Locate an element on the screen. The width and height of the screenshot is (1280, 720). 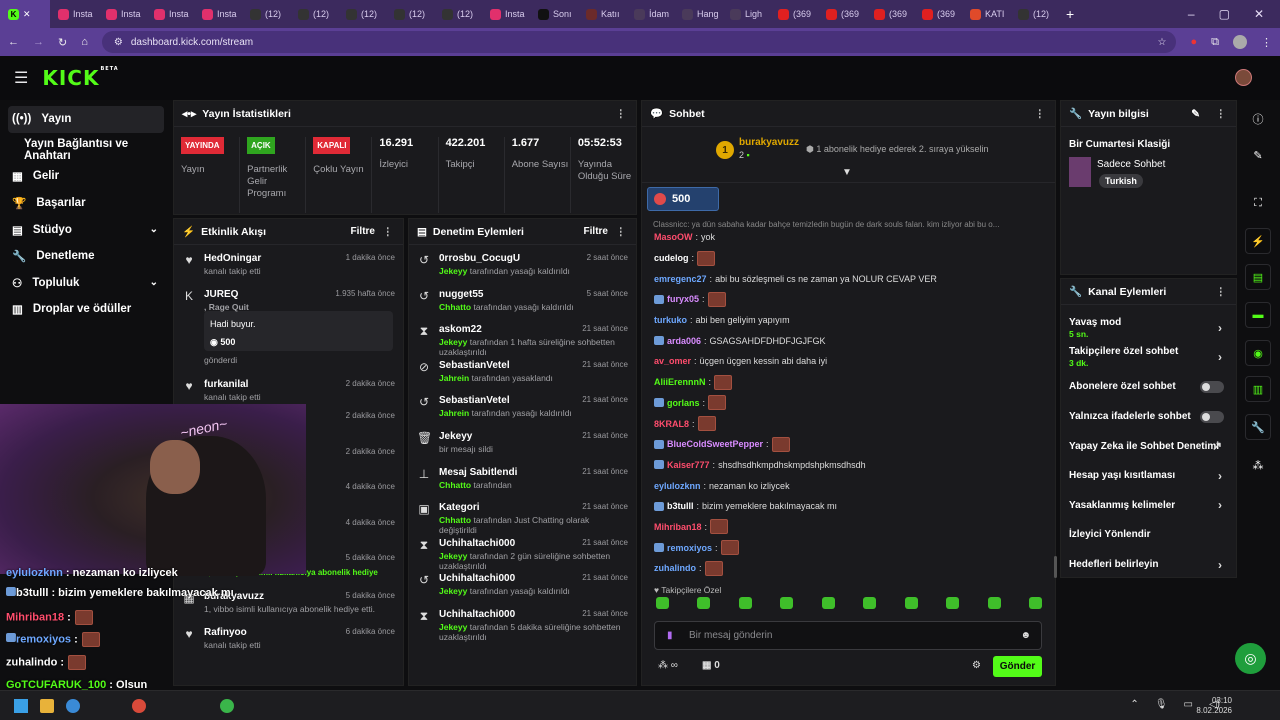
emoji-picker-icon: ☻ is located at coordinates (1025, 635).